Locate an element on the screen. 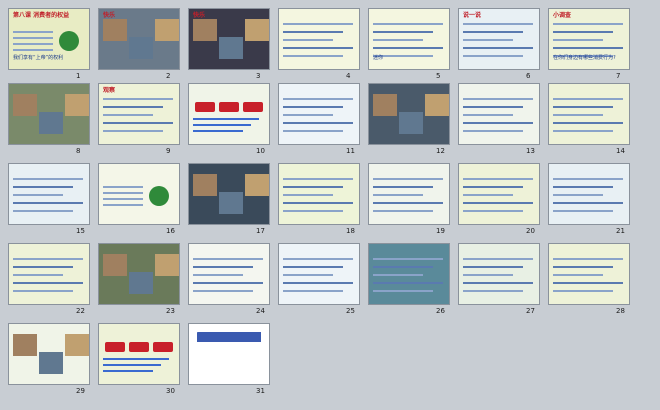  slide-thumbnail-6: 说一说 is located at coordinates (499, 39).